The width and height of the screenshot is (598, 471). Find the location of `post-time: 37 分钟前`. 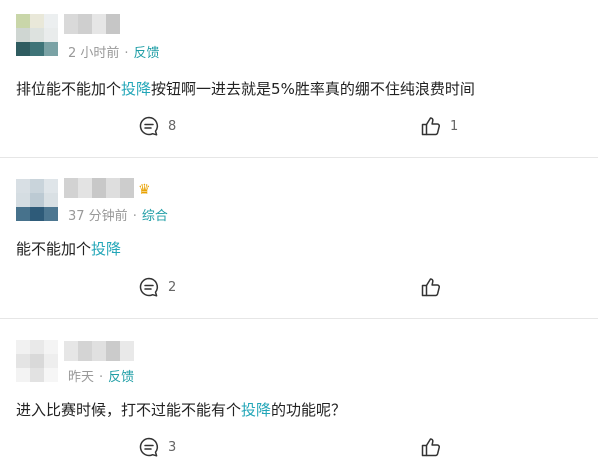

post-time: 37 分钟前 is located at coordinates (98, 216).